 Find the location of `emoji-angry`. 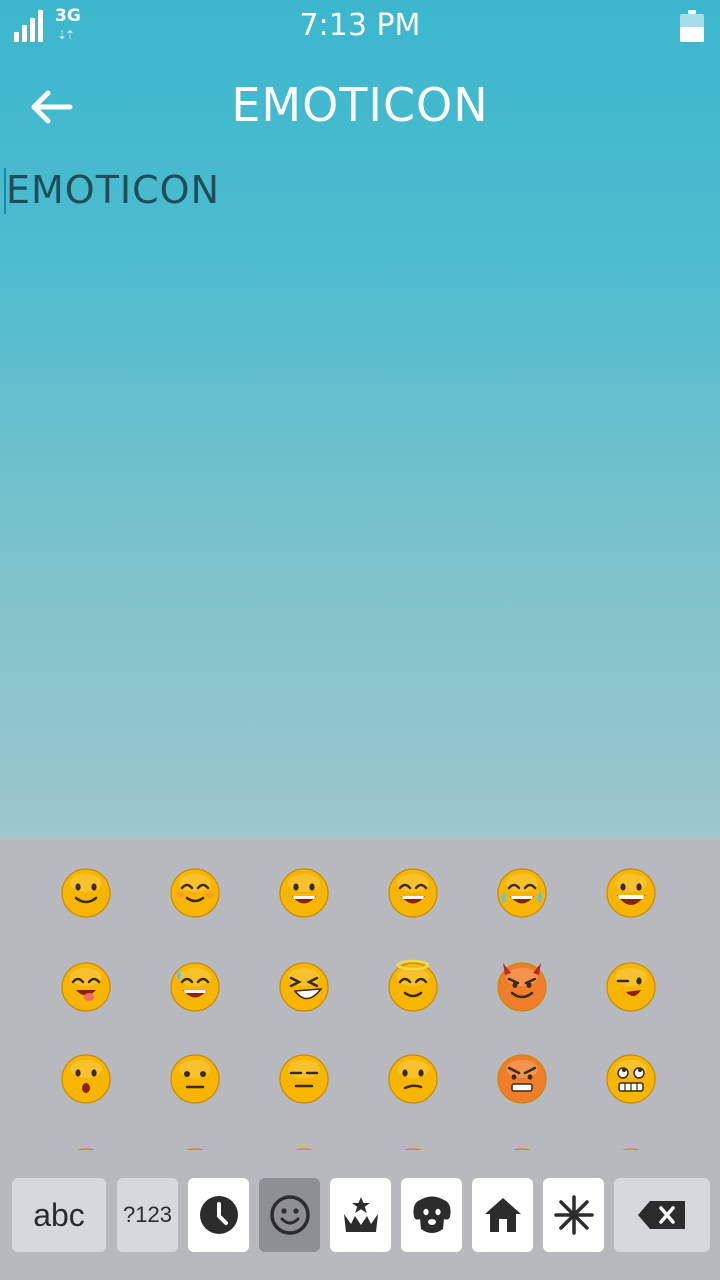

emoji-angry is located at coordinates (522, 1078).